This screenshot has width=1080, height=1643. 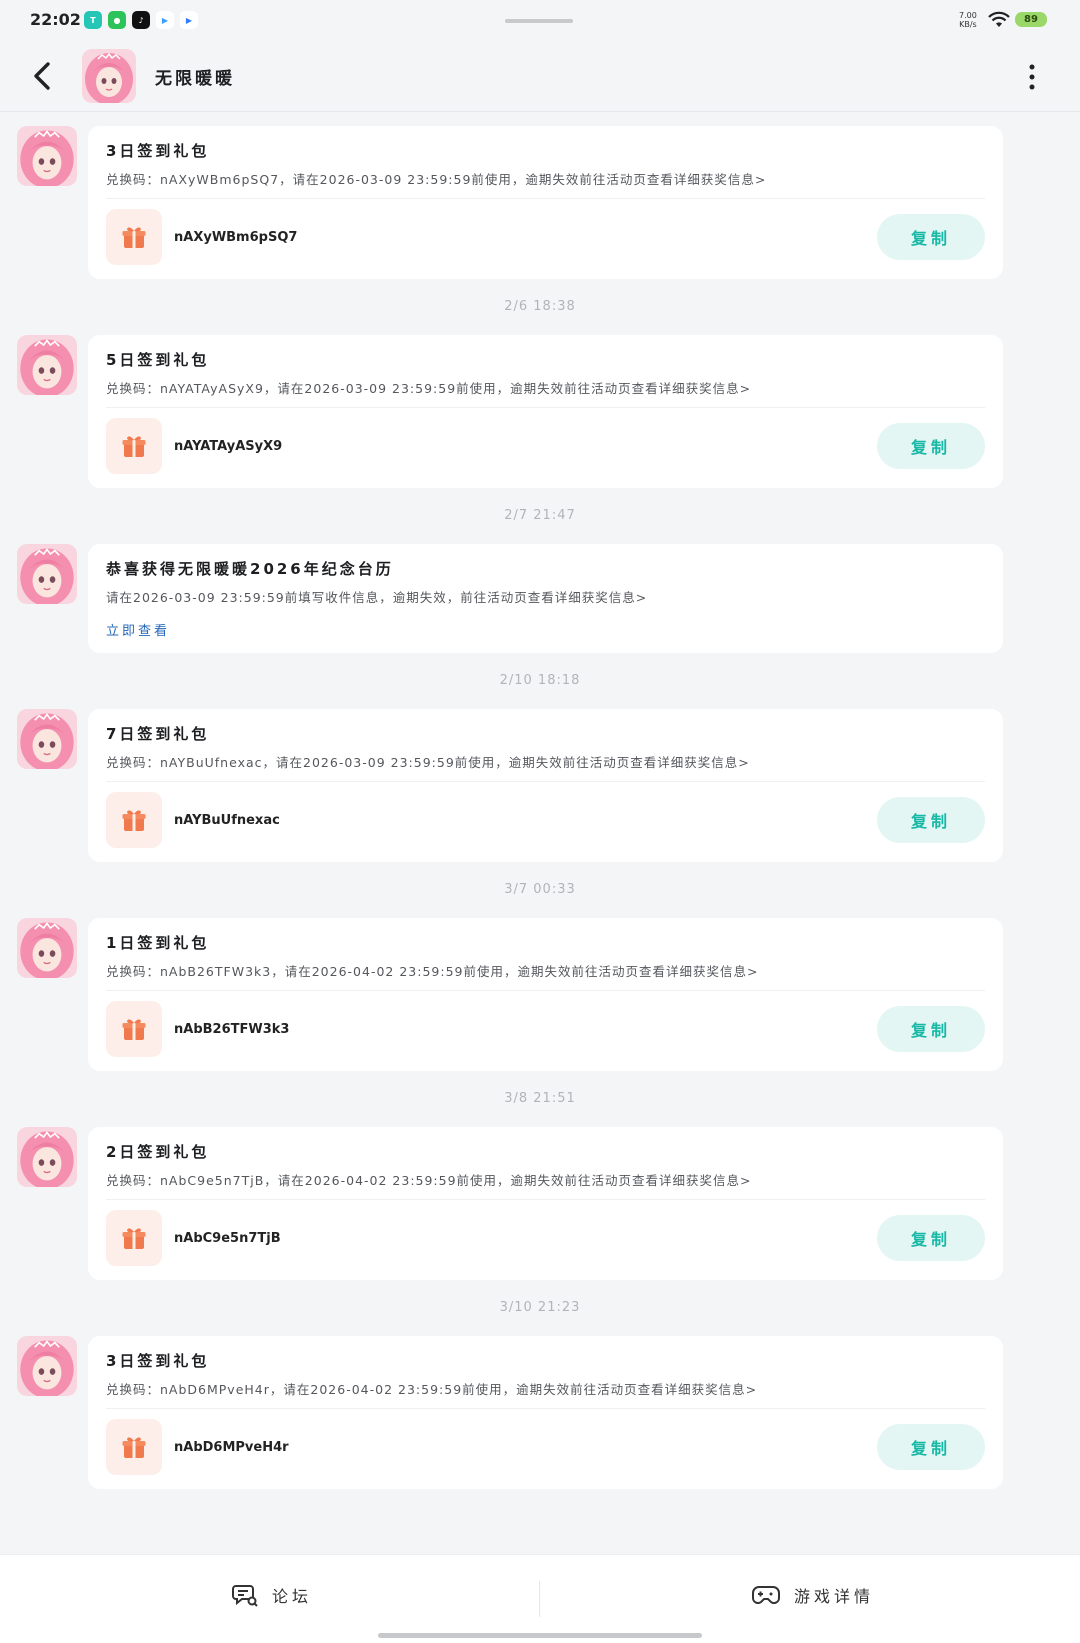 I want to click on nav-game-details-label: 游戏详情, so click(x=834, y=1596).